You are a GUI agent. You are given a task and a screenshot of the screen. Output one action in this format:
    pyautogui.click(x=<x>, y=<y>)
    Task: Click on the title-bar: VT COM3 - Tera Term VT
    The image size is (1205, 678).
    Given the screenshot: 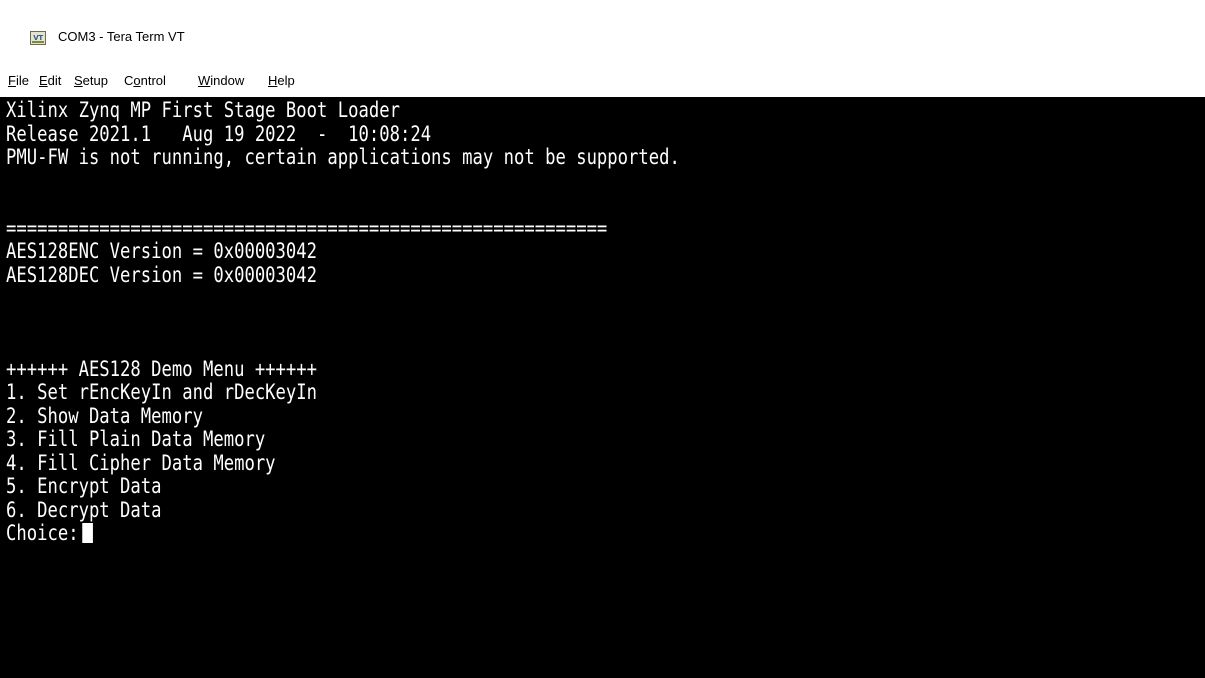 What is the action you would take?
    pyautogui.click(x=602, y=32)
    